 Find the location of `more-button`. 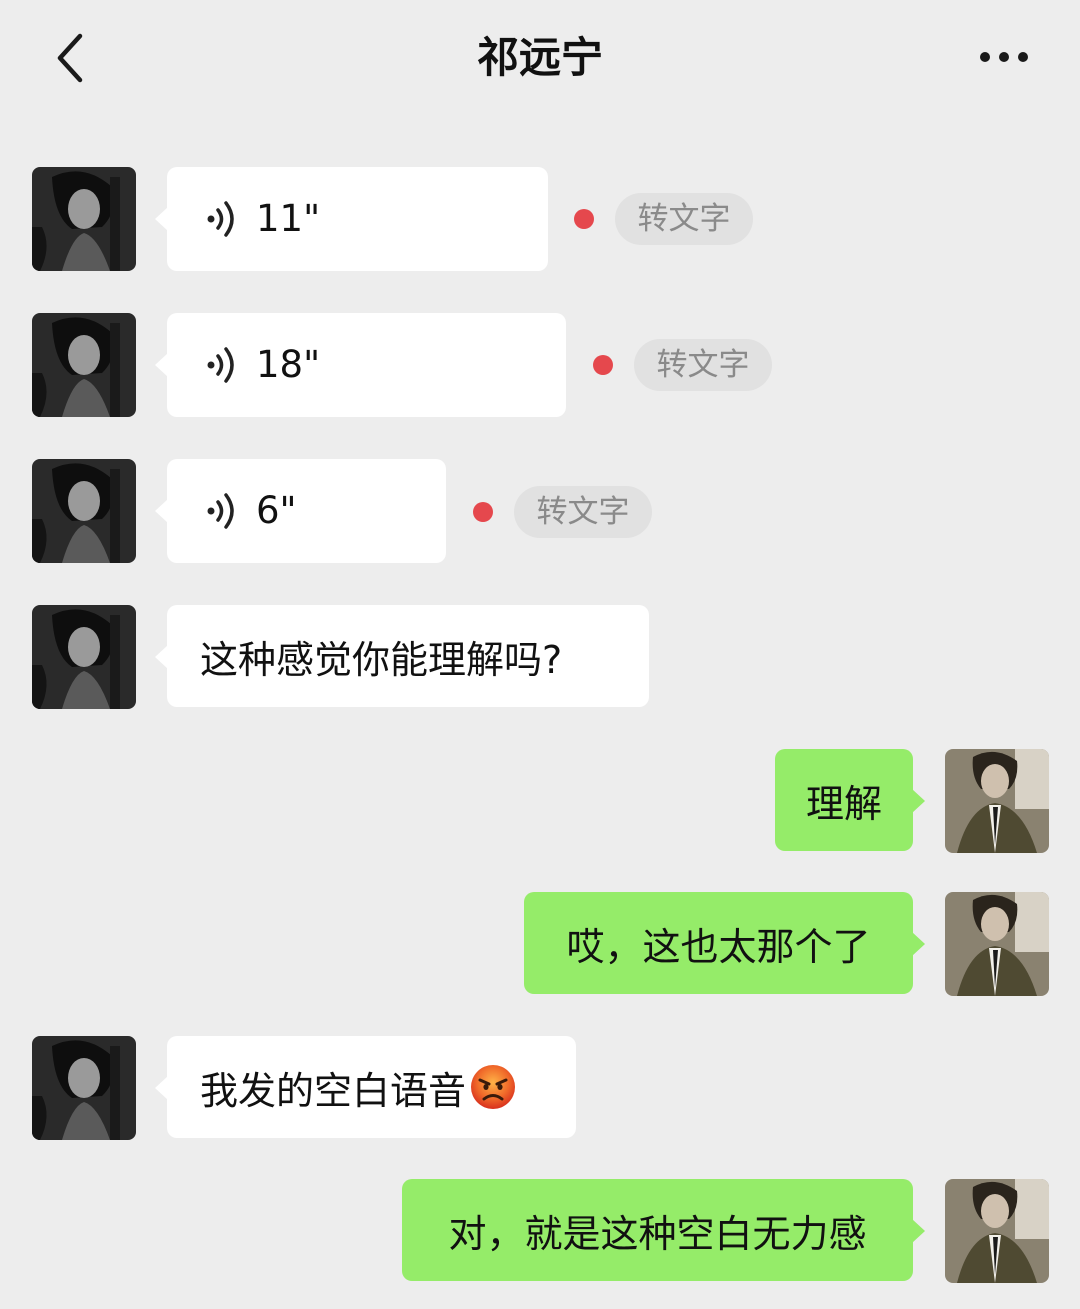

more-button is located at coordinates (1005, 57).